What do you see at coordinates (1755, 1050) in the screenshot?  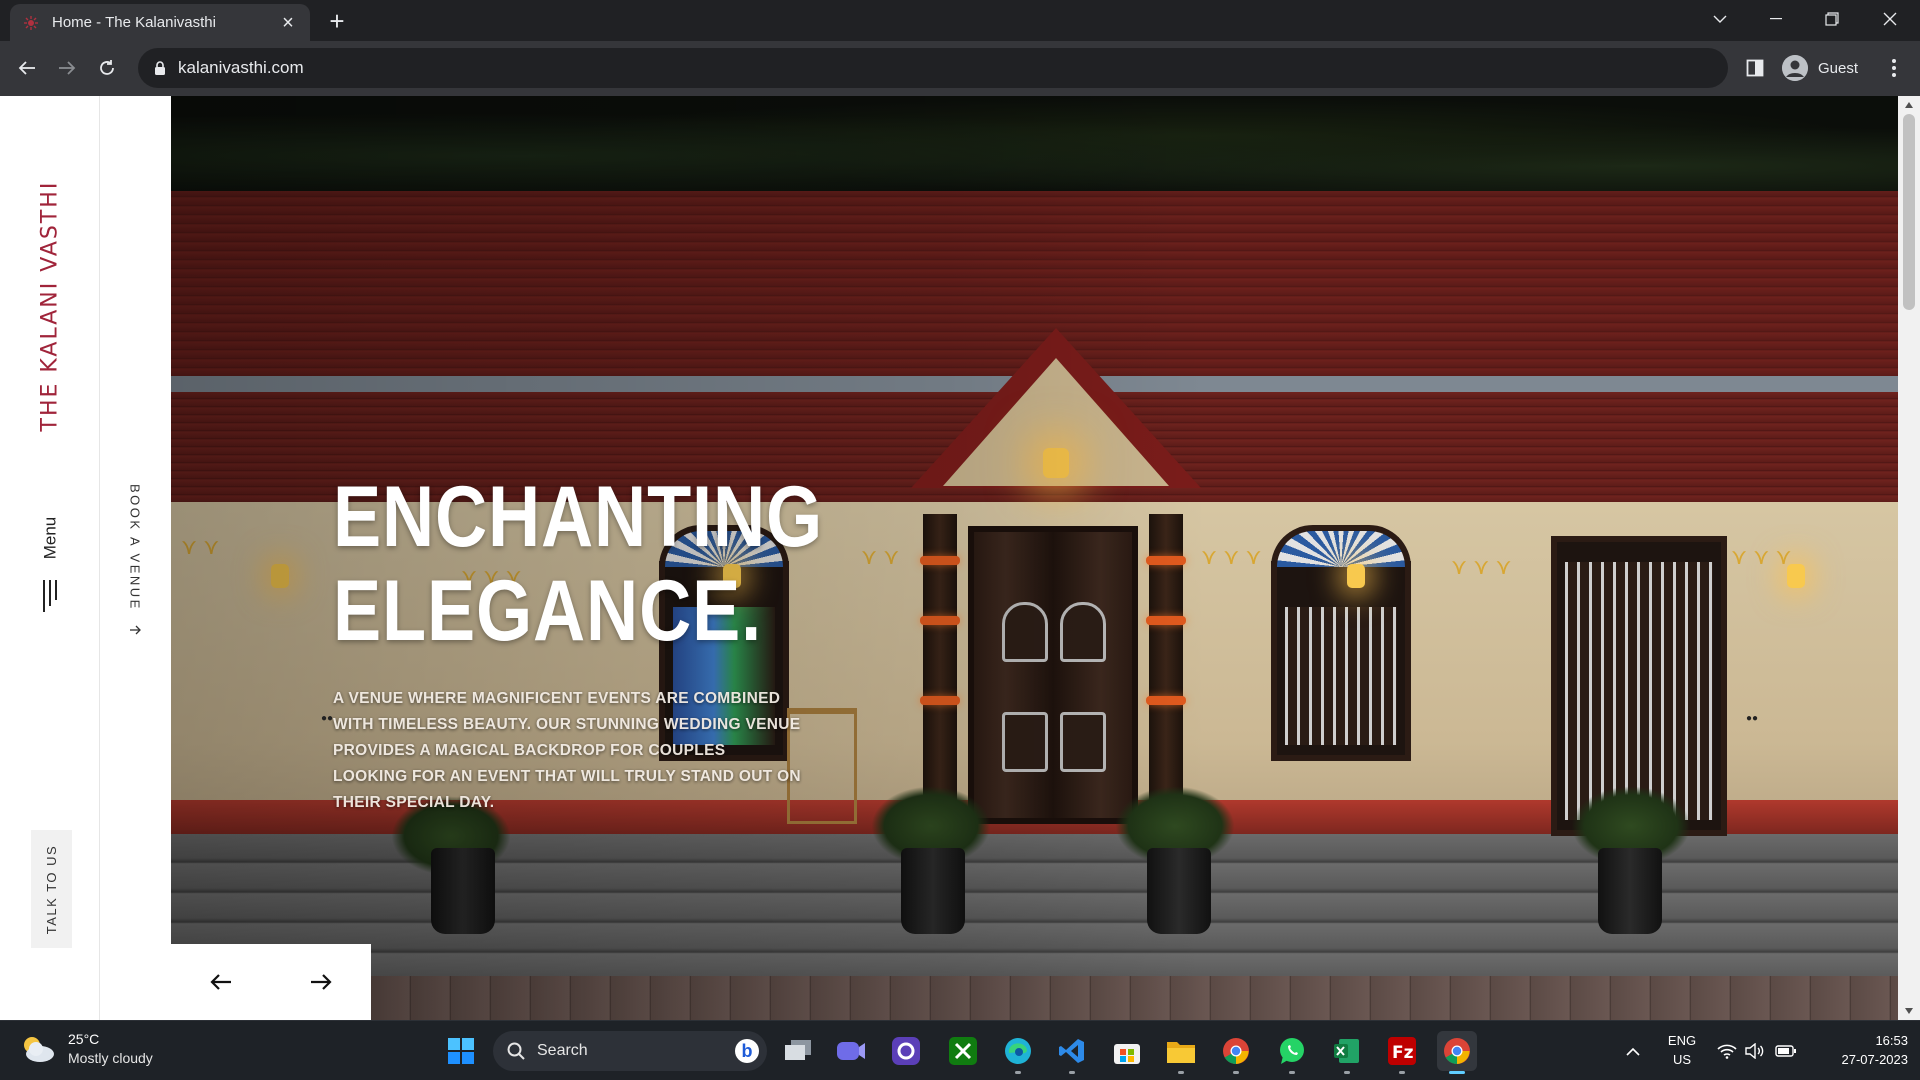 I see `volume-icon` at bounding box center [1755, 1050].